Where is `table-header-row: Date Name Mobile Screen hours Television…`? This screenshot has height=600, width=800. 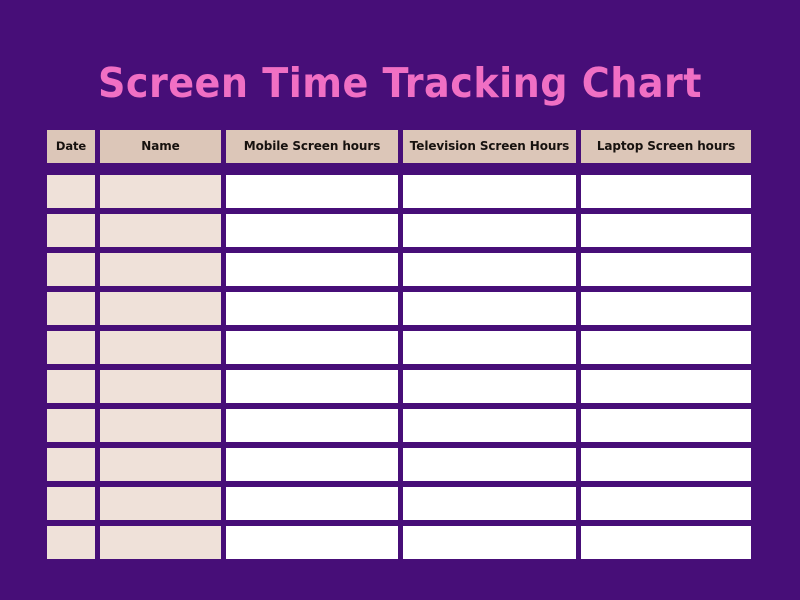
table-header-row: Date Name Mobile Screen hours Television… is located at coordinates (399, 146).